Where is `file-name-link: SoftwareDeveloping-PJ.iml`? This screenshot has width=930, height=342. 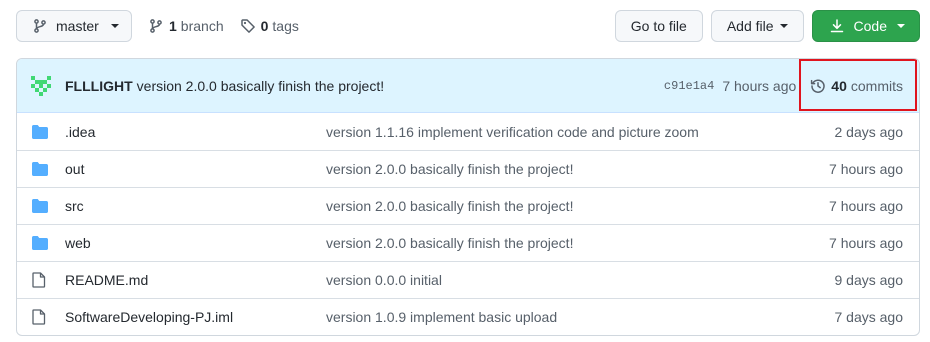
file-name-link: SoftwareDeveloping-PJ.iml is located at coordinates (195, 317).